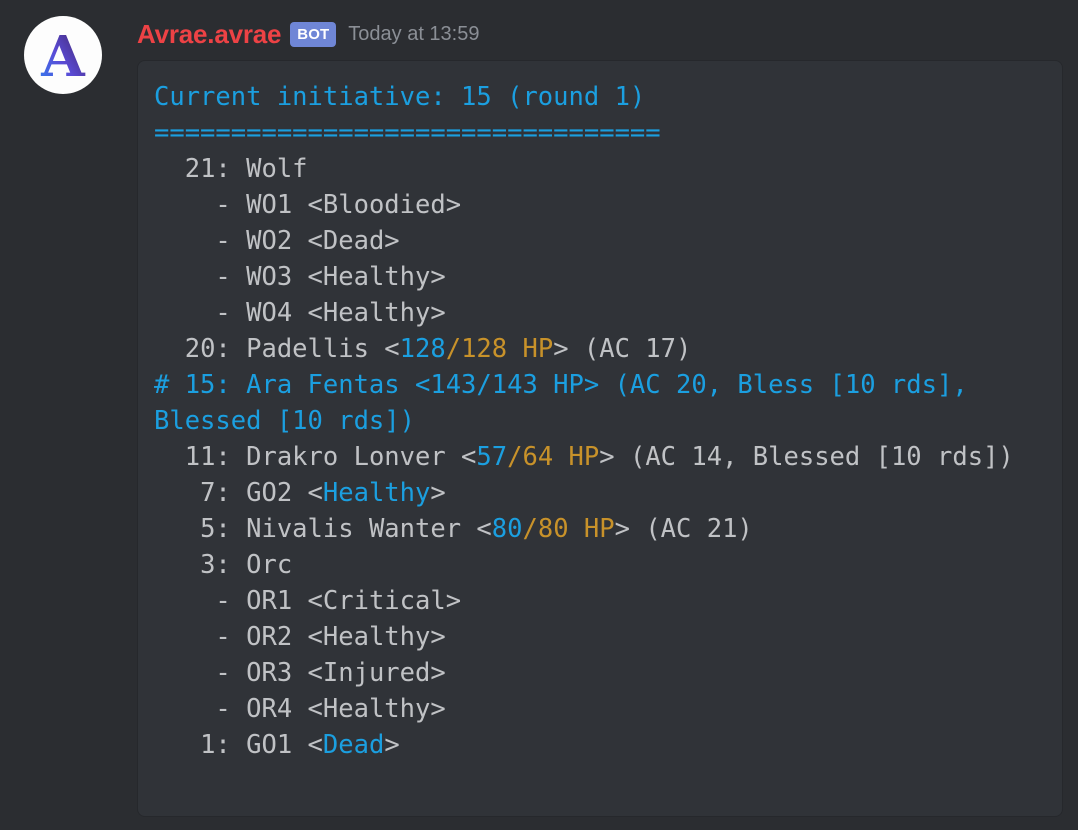 Image resolution: width=1078 pixels, height=830 pixels. I want to click on line-header-segment: Current initiative: 15 (round 1), so click(400, 97).